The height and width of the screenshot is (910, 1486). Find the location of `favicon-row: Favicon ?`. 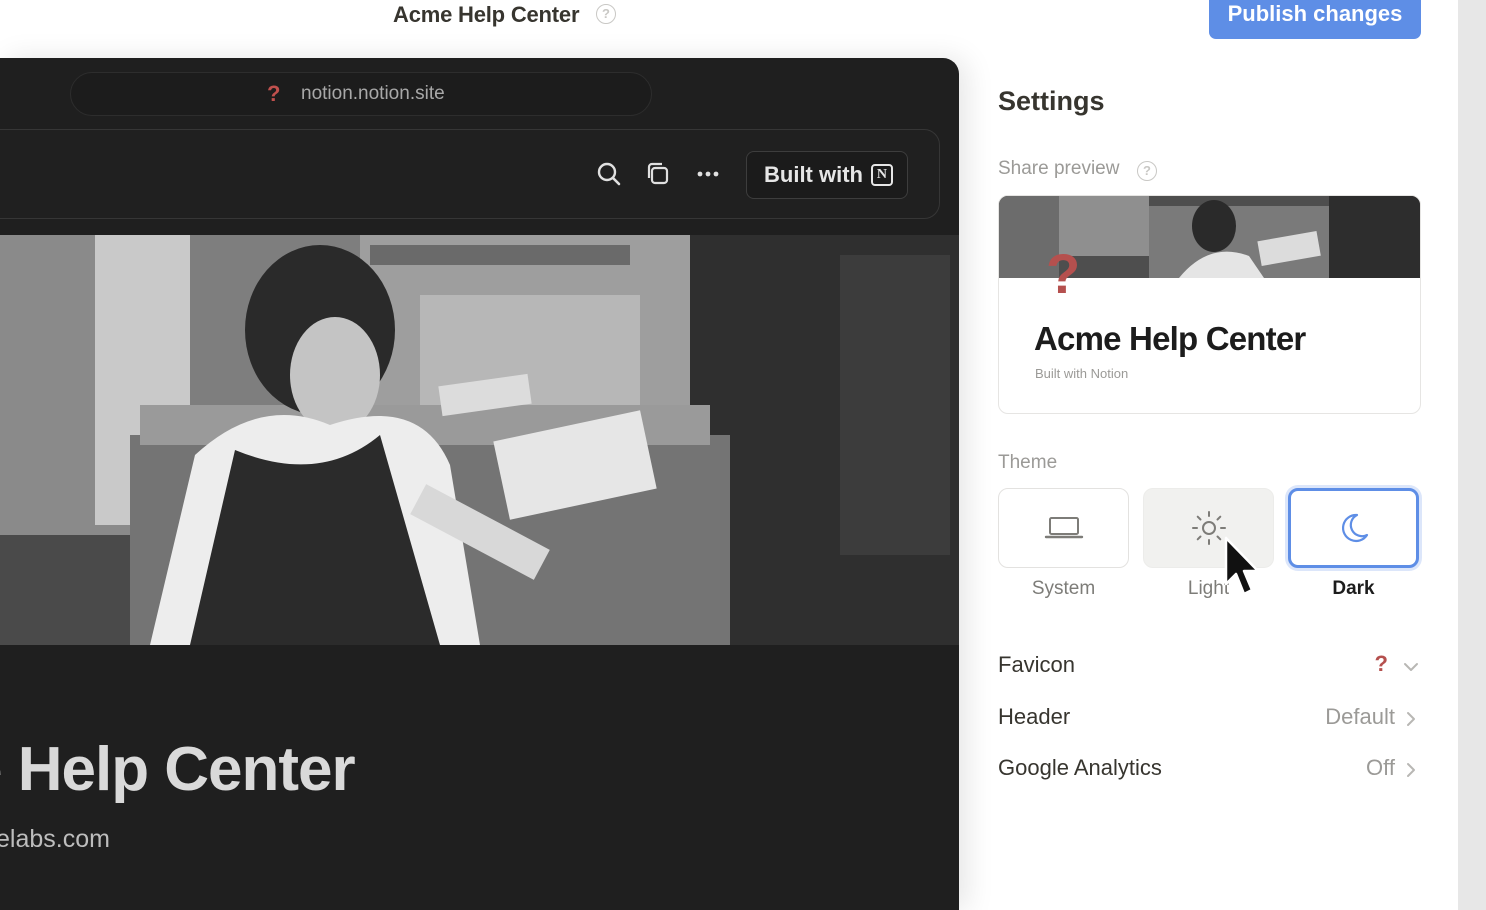

favicon-row: Favicon ? is located at coordinates (1210, 668).